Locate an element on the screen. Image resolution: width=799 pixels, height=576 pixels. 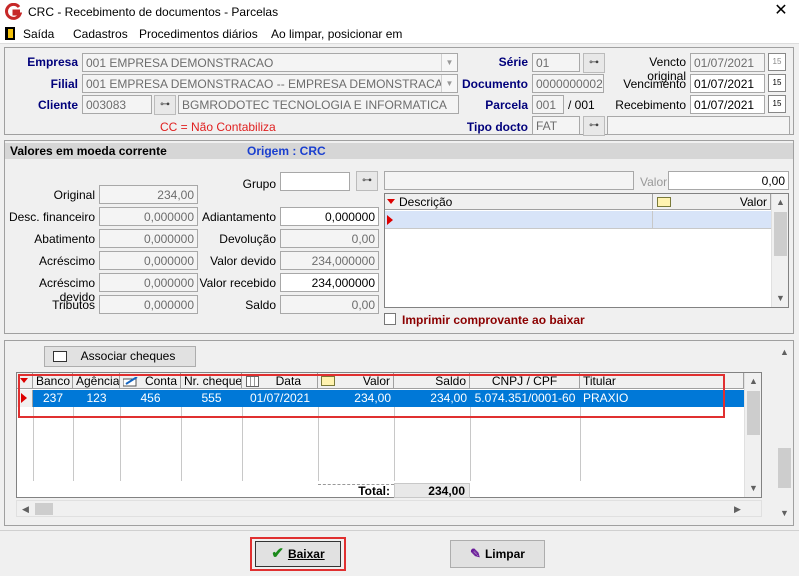
menu-procedimentos: Procedimentos diários is located at coordinates (198, 34).